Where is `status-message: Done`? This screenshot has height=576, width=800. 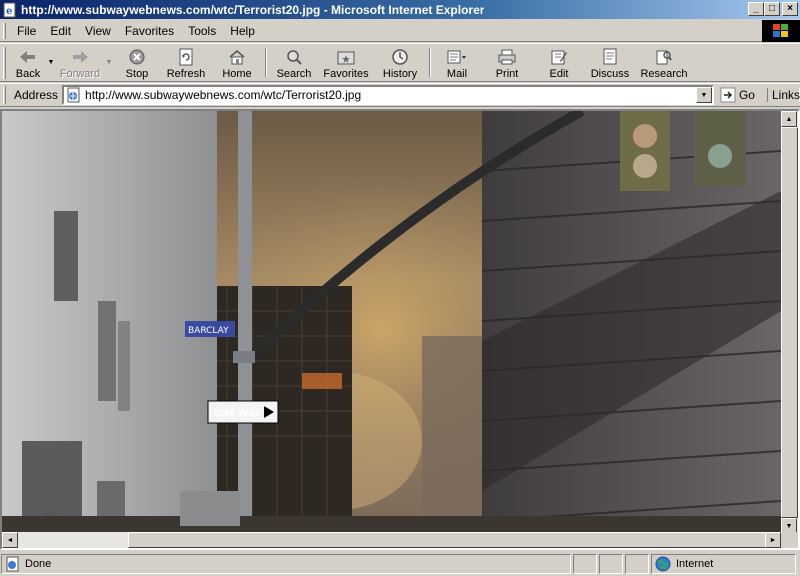
status-message: Done is located at coordinates (286, 564).